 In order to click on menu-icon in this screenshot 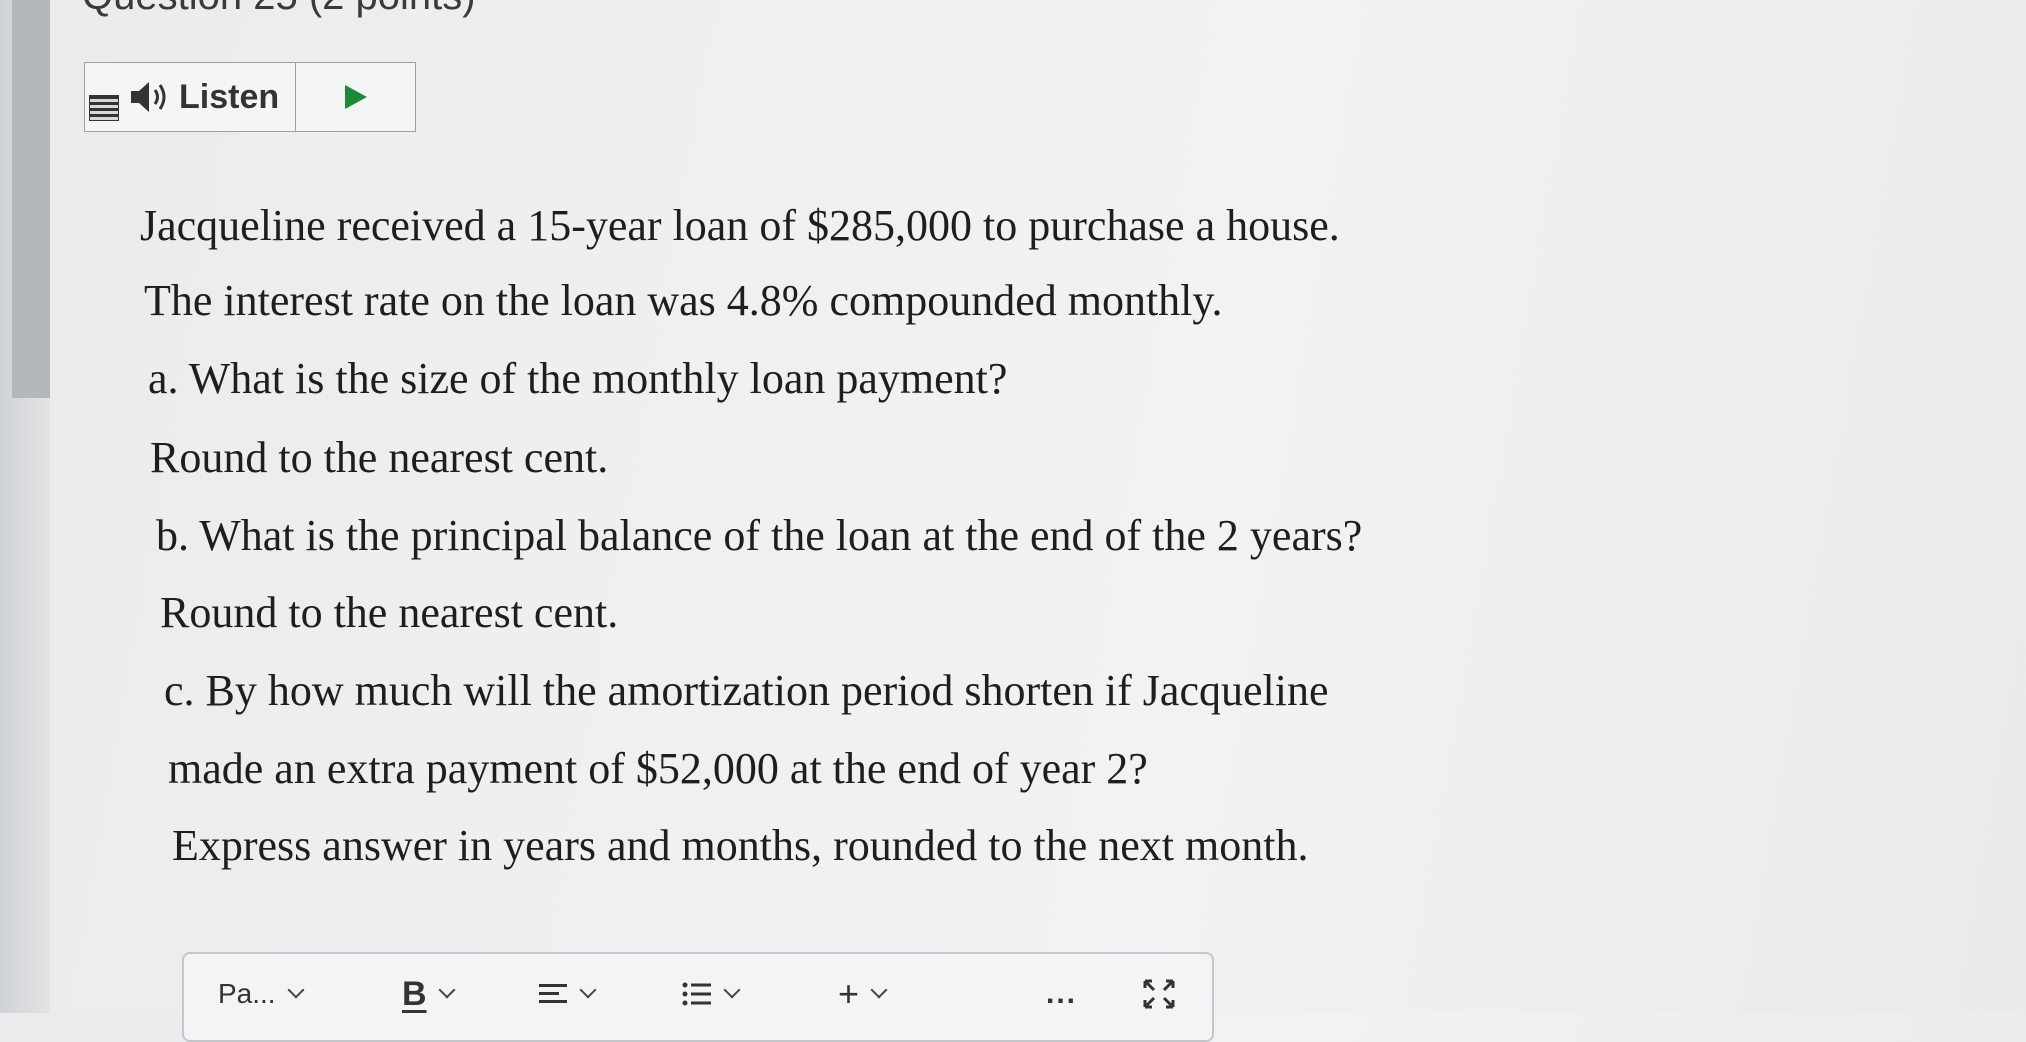, I will do `click(104, 108)`.